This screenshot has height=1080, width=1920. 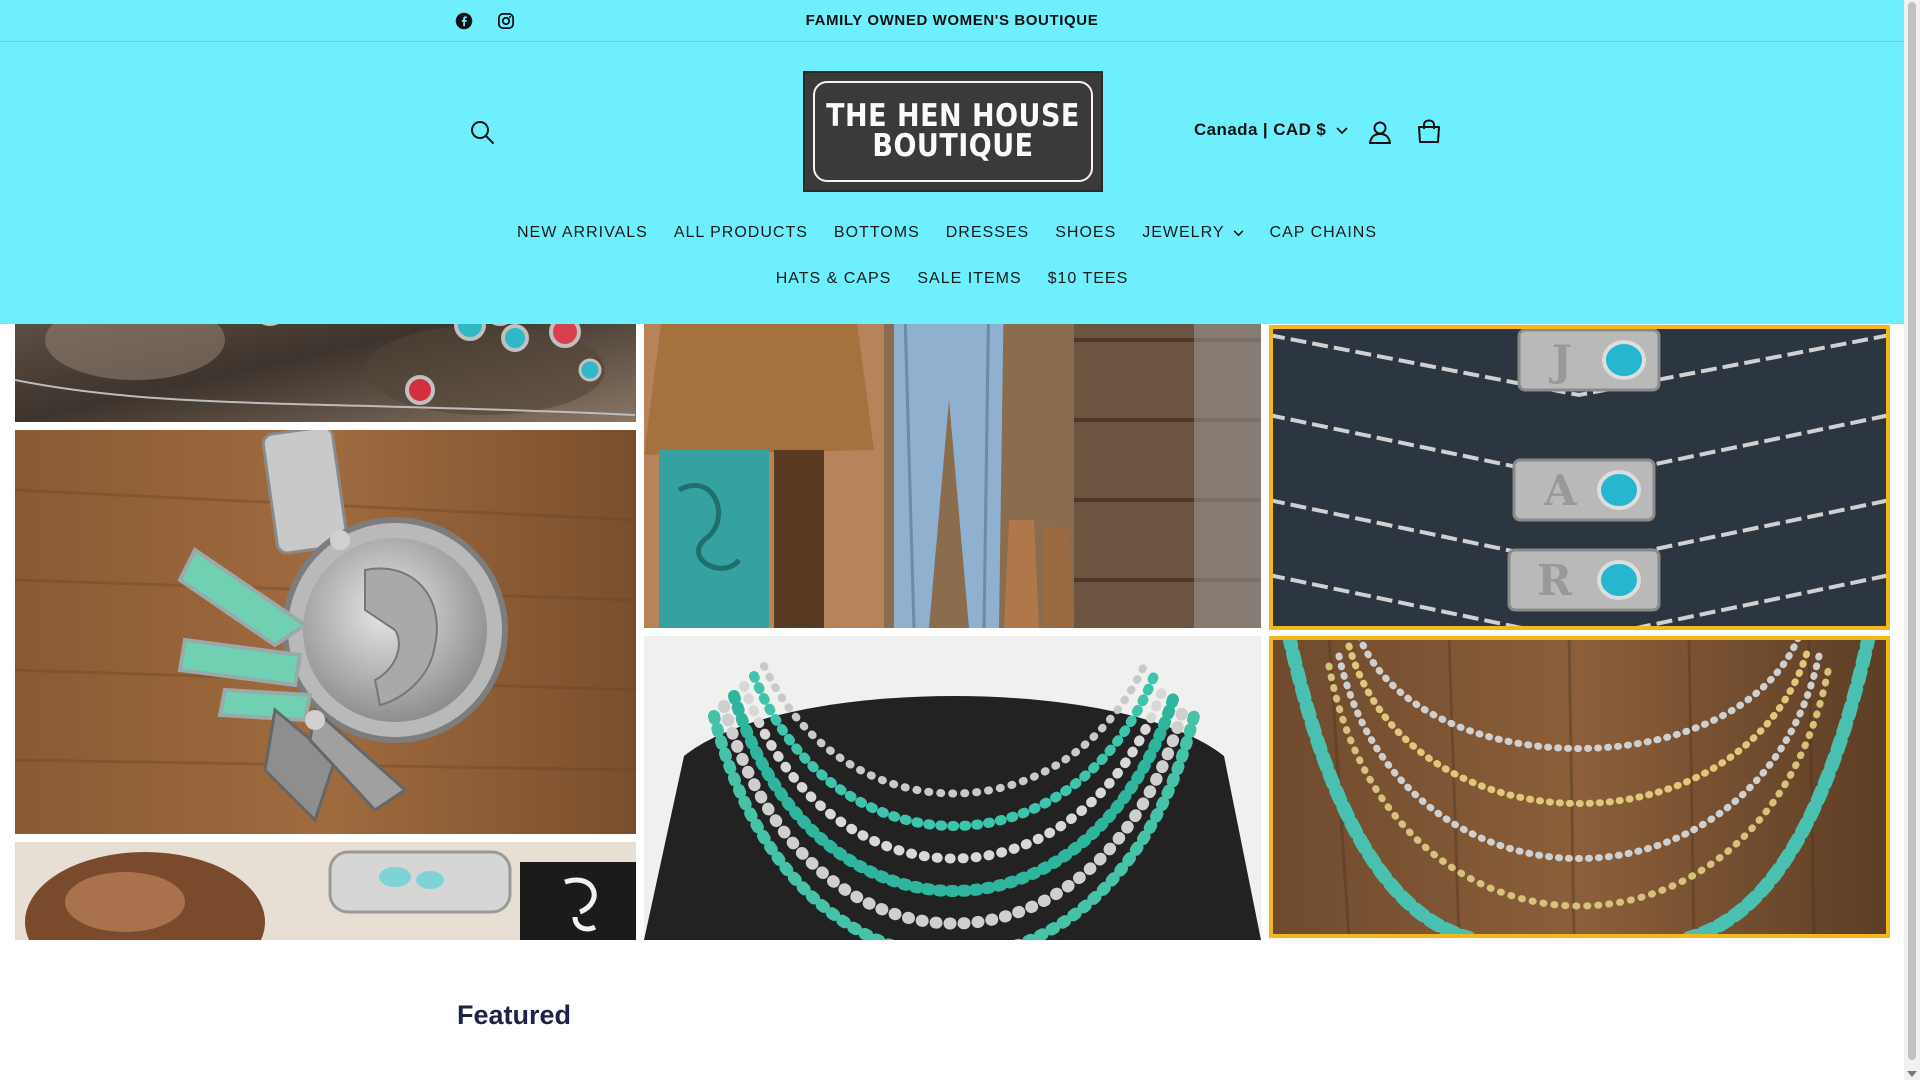 I want to click on site-logo: THE HEN HOUSE BOUTIQUE, so click(x=953, y=131).